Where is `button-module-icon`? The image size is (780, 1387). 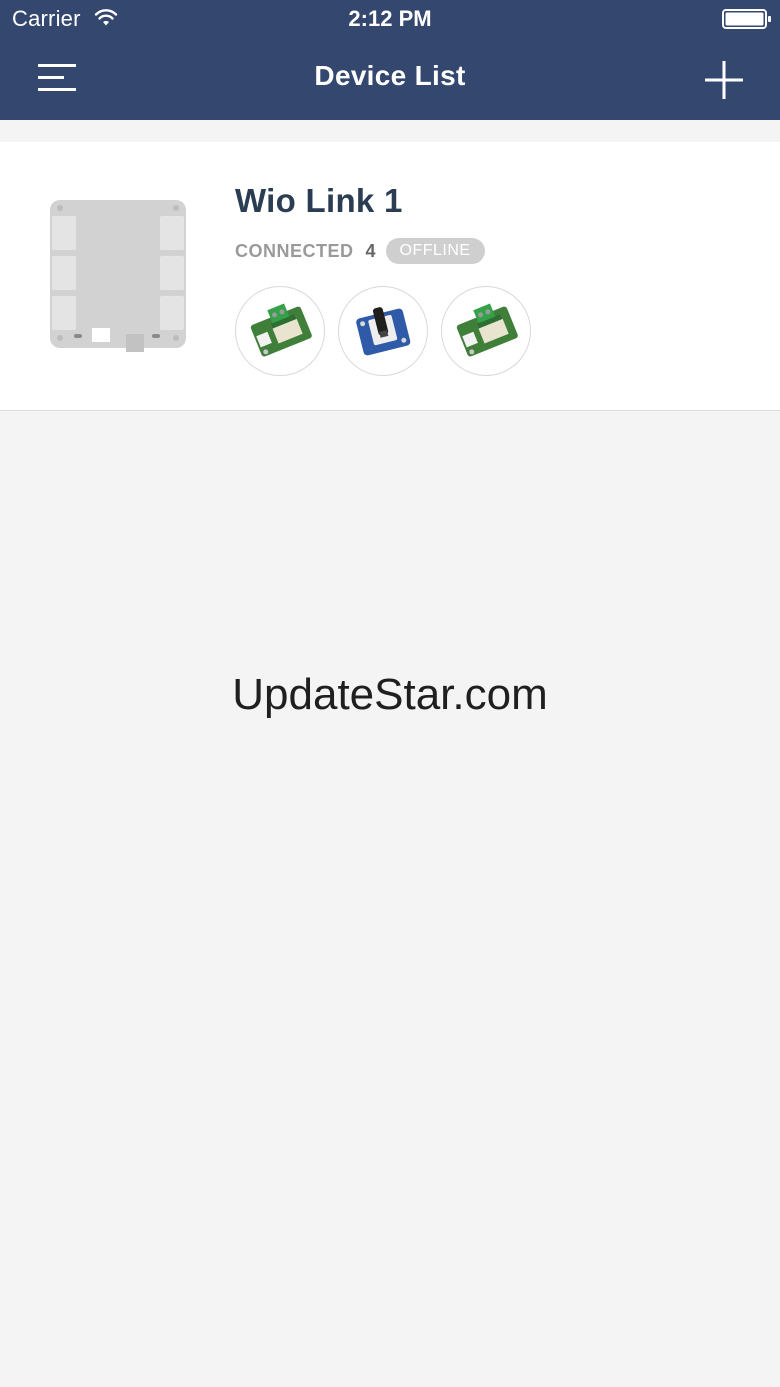
button-module-icon is located at coordinates (383, 331).